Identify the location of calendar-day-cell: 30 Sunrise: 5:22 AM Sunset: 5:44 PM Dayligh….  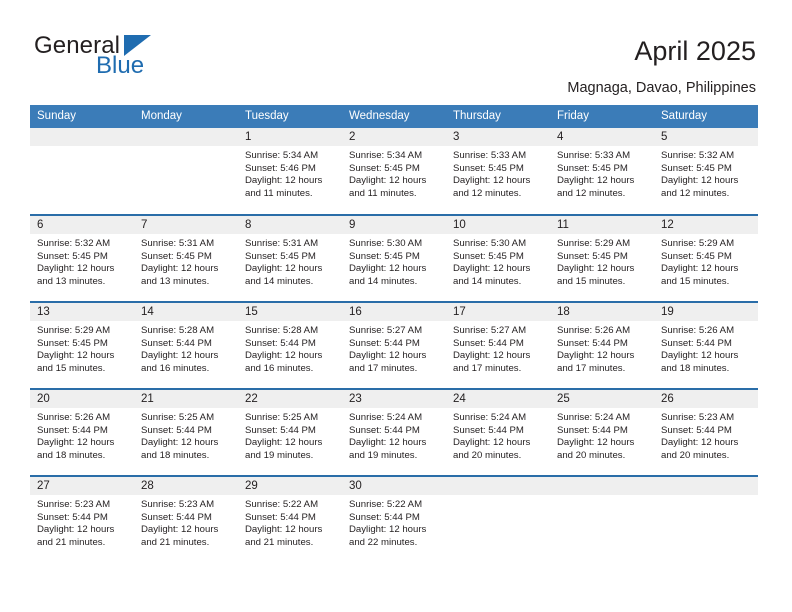
(394, 519).